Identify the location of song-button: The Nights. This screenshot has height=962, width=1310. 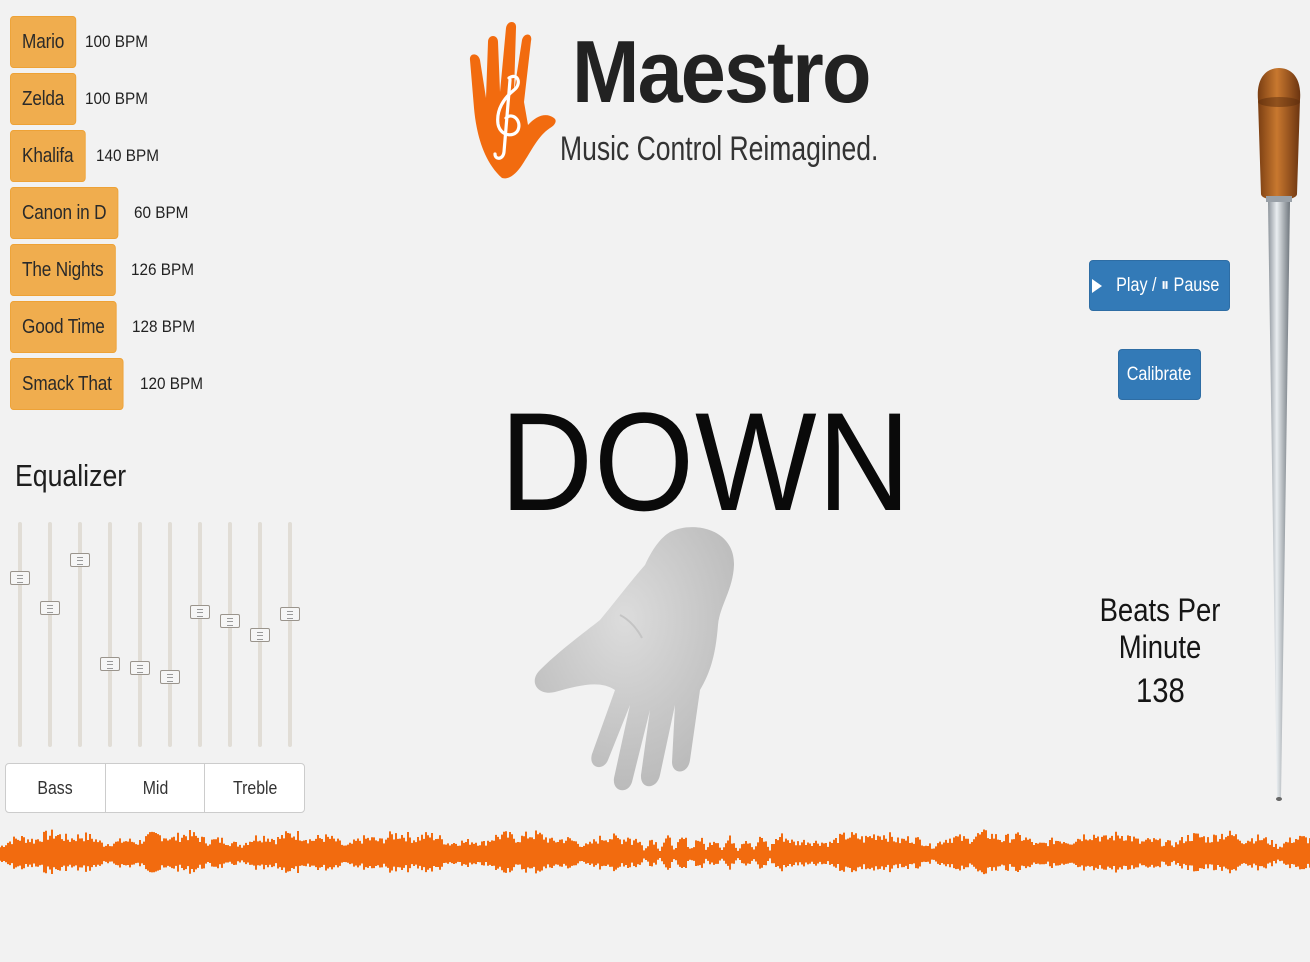
(63, 270).